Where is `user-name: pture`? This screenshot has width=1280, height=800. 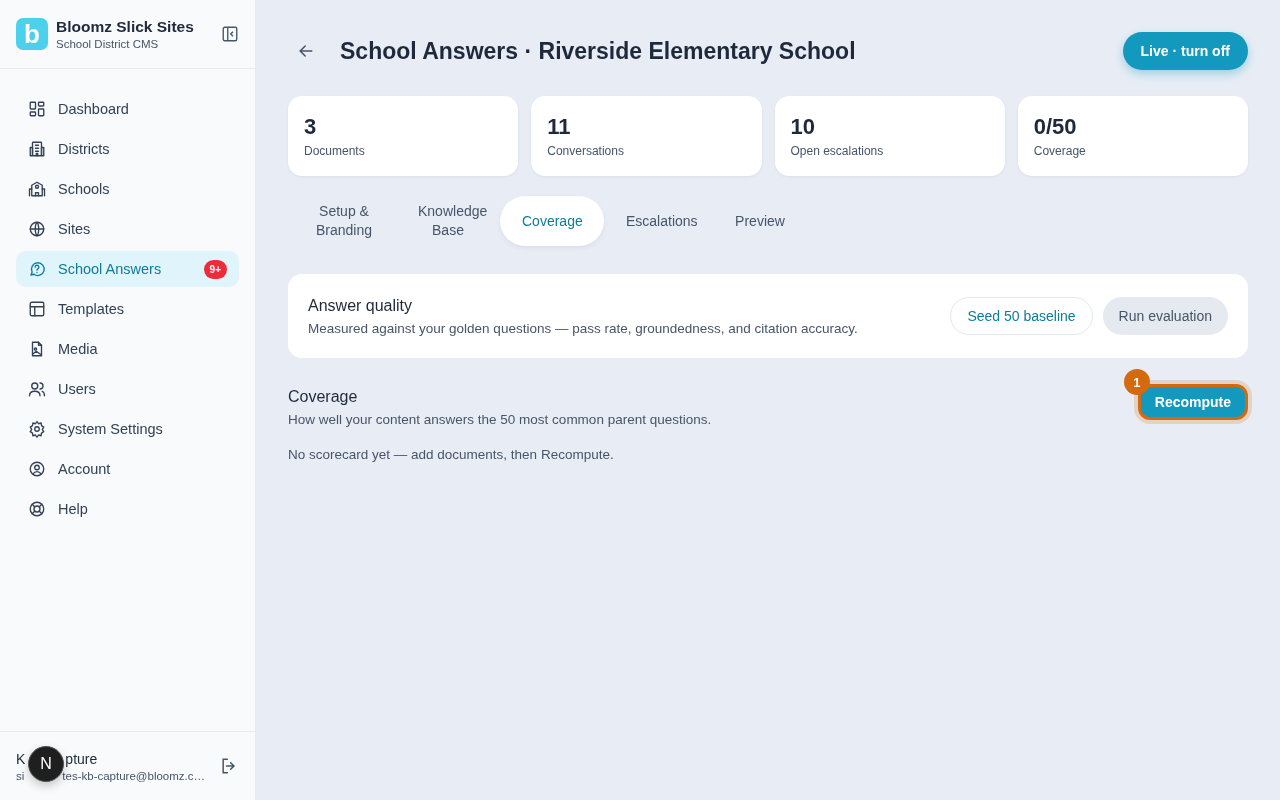
user-name: pture is located at coordinates (81, 758).